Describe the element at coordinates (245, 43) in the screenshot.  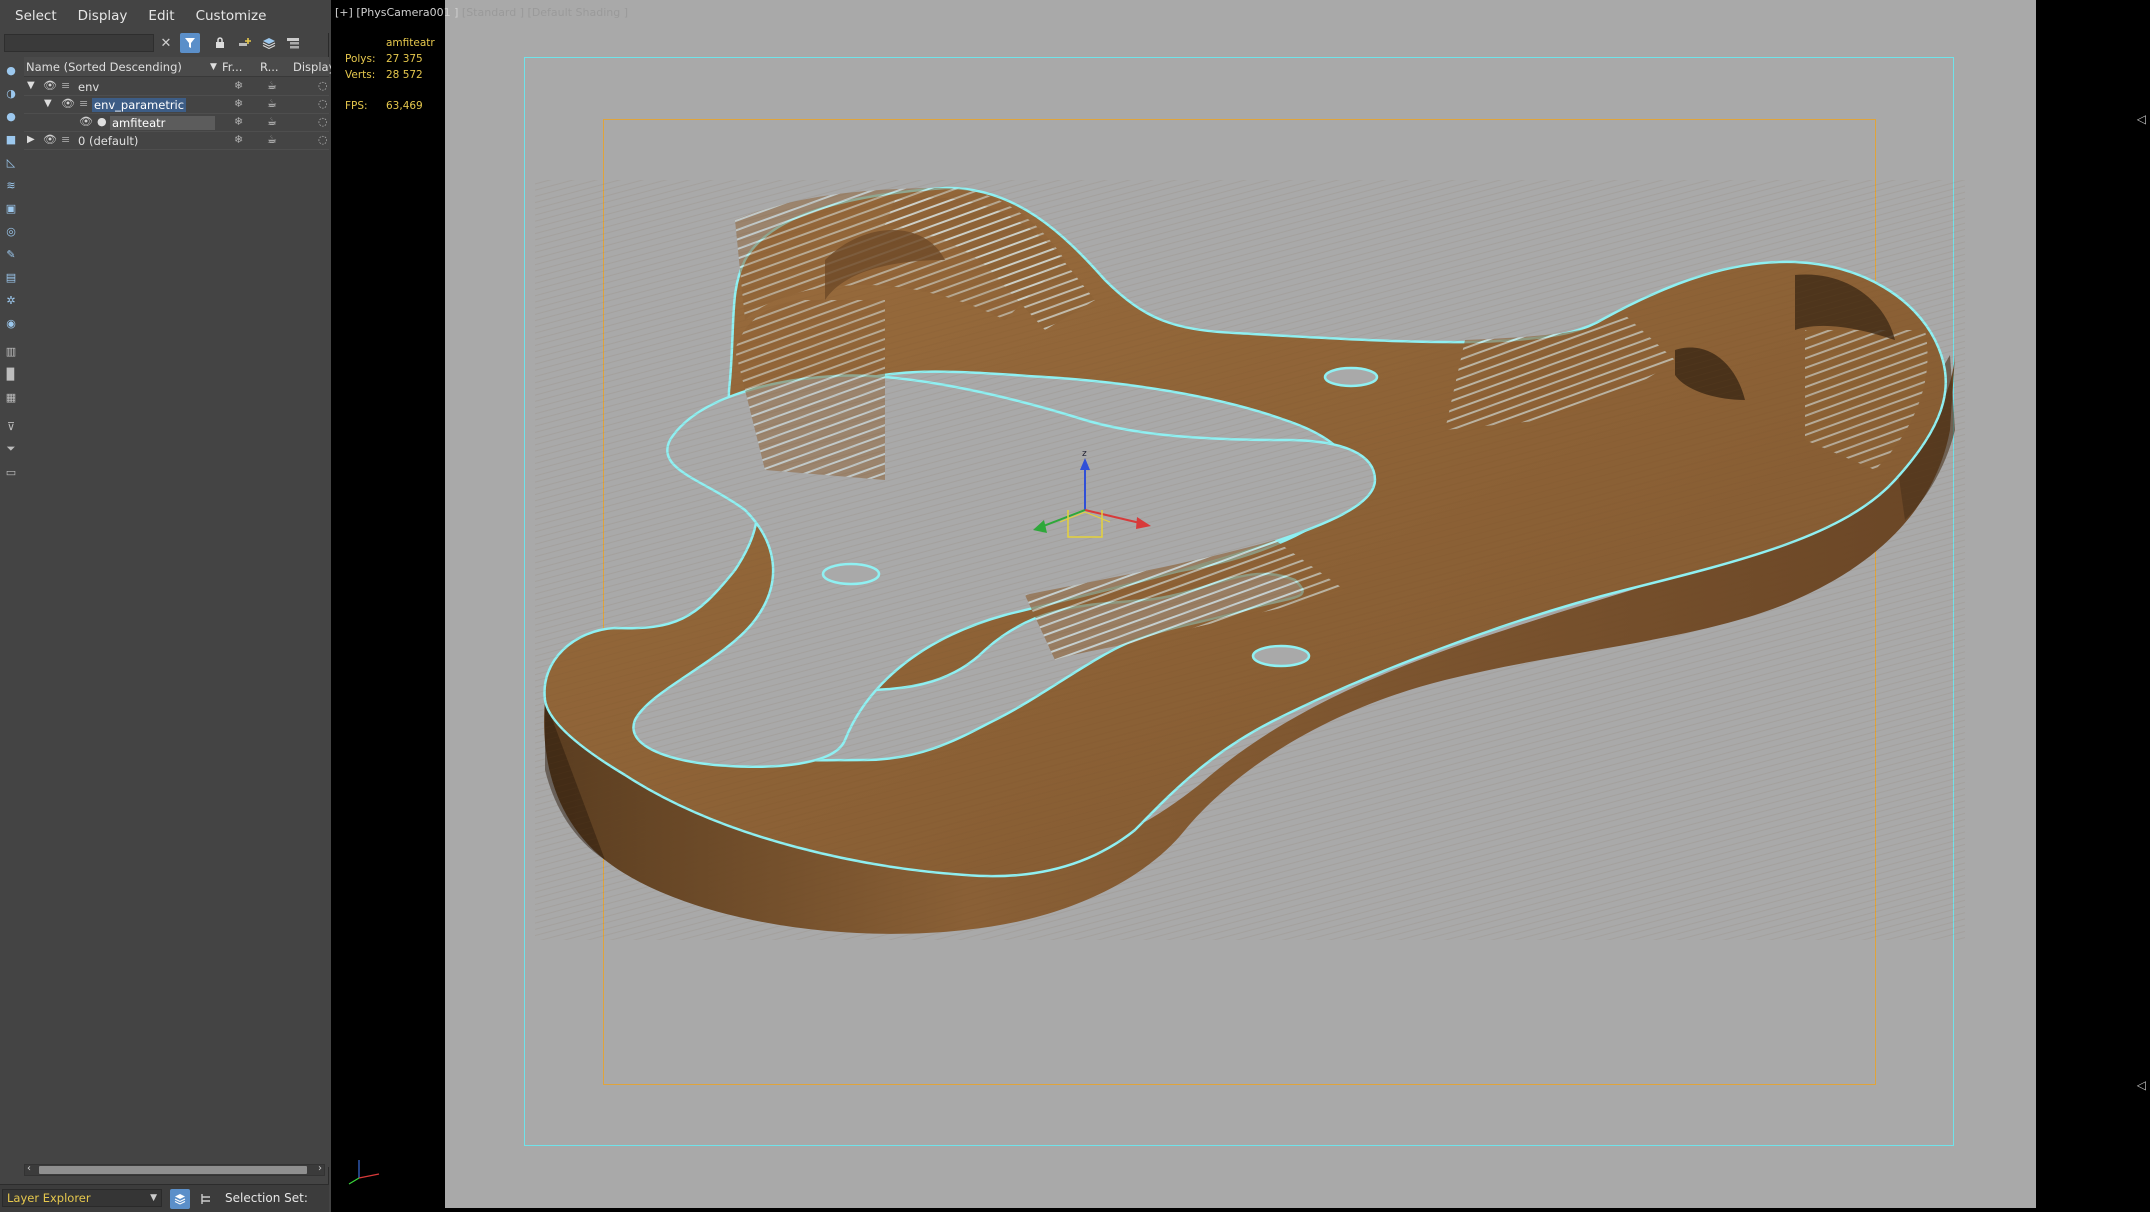
I see `add-layer-icon` at that location.